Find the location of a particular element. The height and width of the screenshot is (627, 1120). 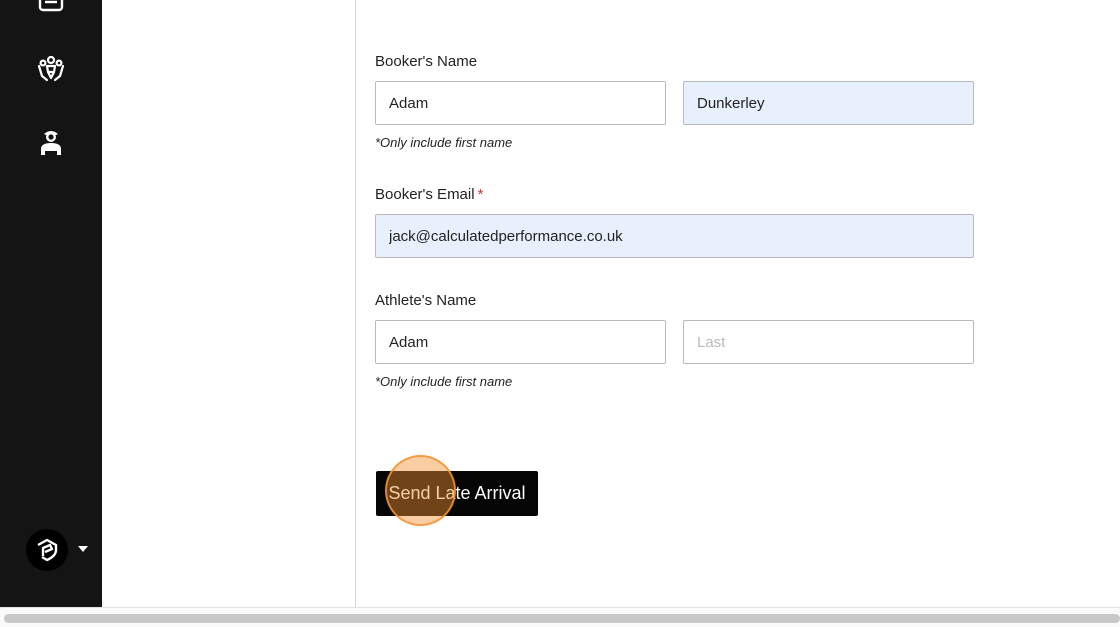

booker-last-name-input is located at coordinates (828, 103).